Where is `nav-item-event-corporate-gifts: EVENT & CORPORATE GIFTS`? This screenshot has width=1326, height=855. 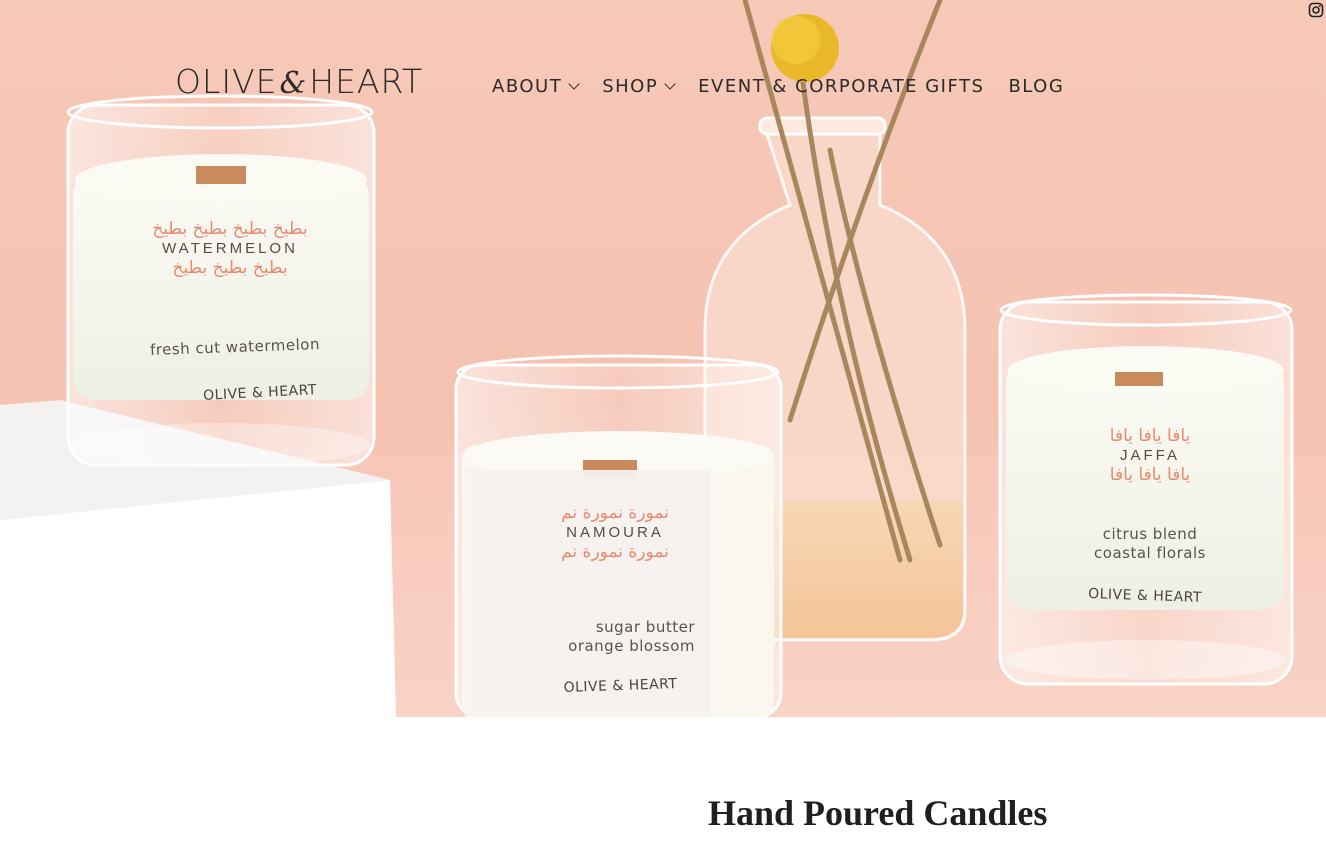 nav-item-event-corporate-gifts: EVENT & CORPORATE GIFTS is located at coordinates (841, 86).